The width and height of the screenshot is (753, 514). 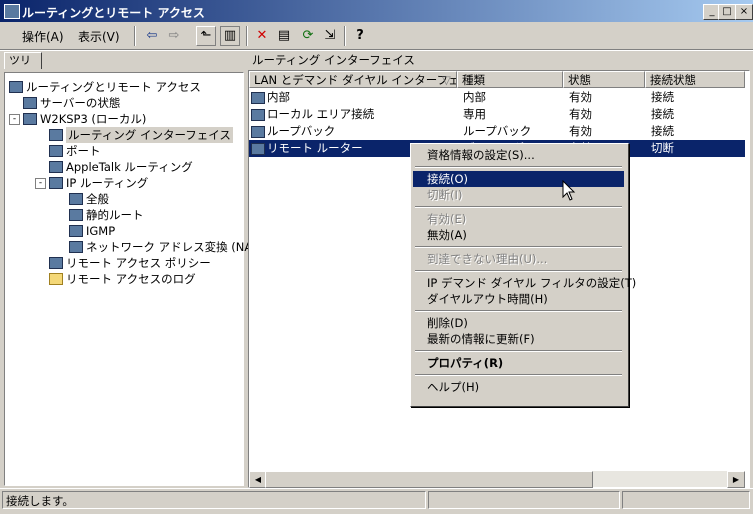 What do you see at coordinates (174, 36) in the screenshot?
I see `forward-icon: ⇨` at bounding box center [174, 36].